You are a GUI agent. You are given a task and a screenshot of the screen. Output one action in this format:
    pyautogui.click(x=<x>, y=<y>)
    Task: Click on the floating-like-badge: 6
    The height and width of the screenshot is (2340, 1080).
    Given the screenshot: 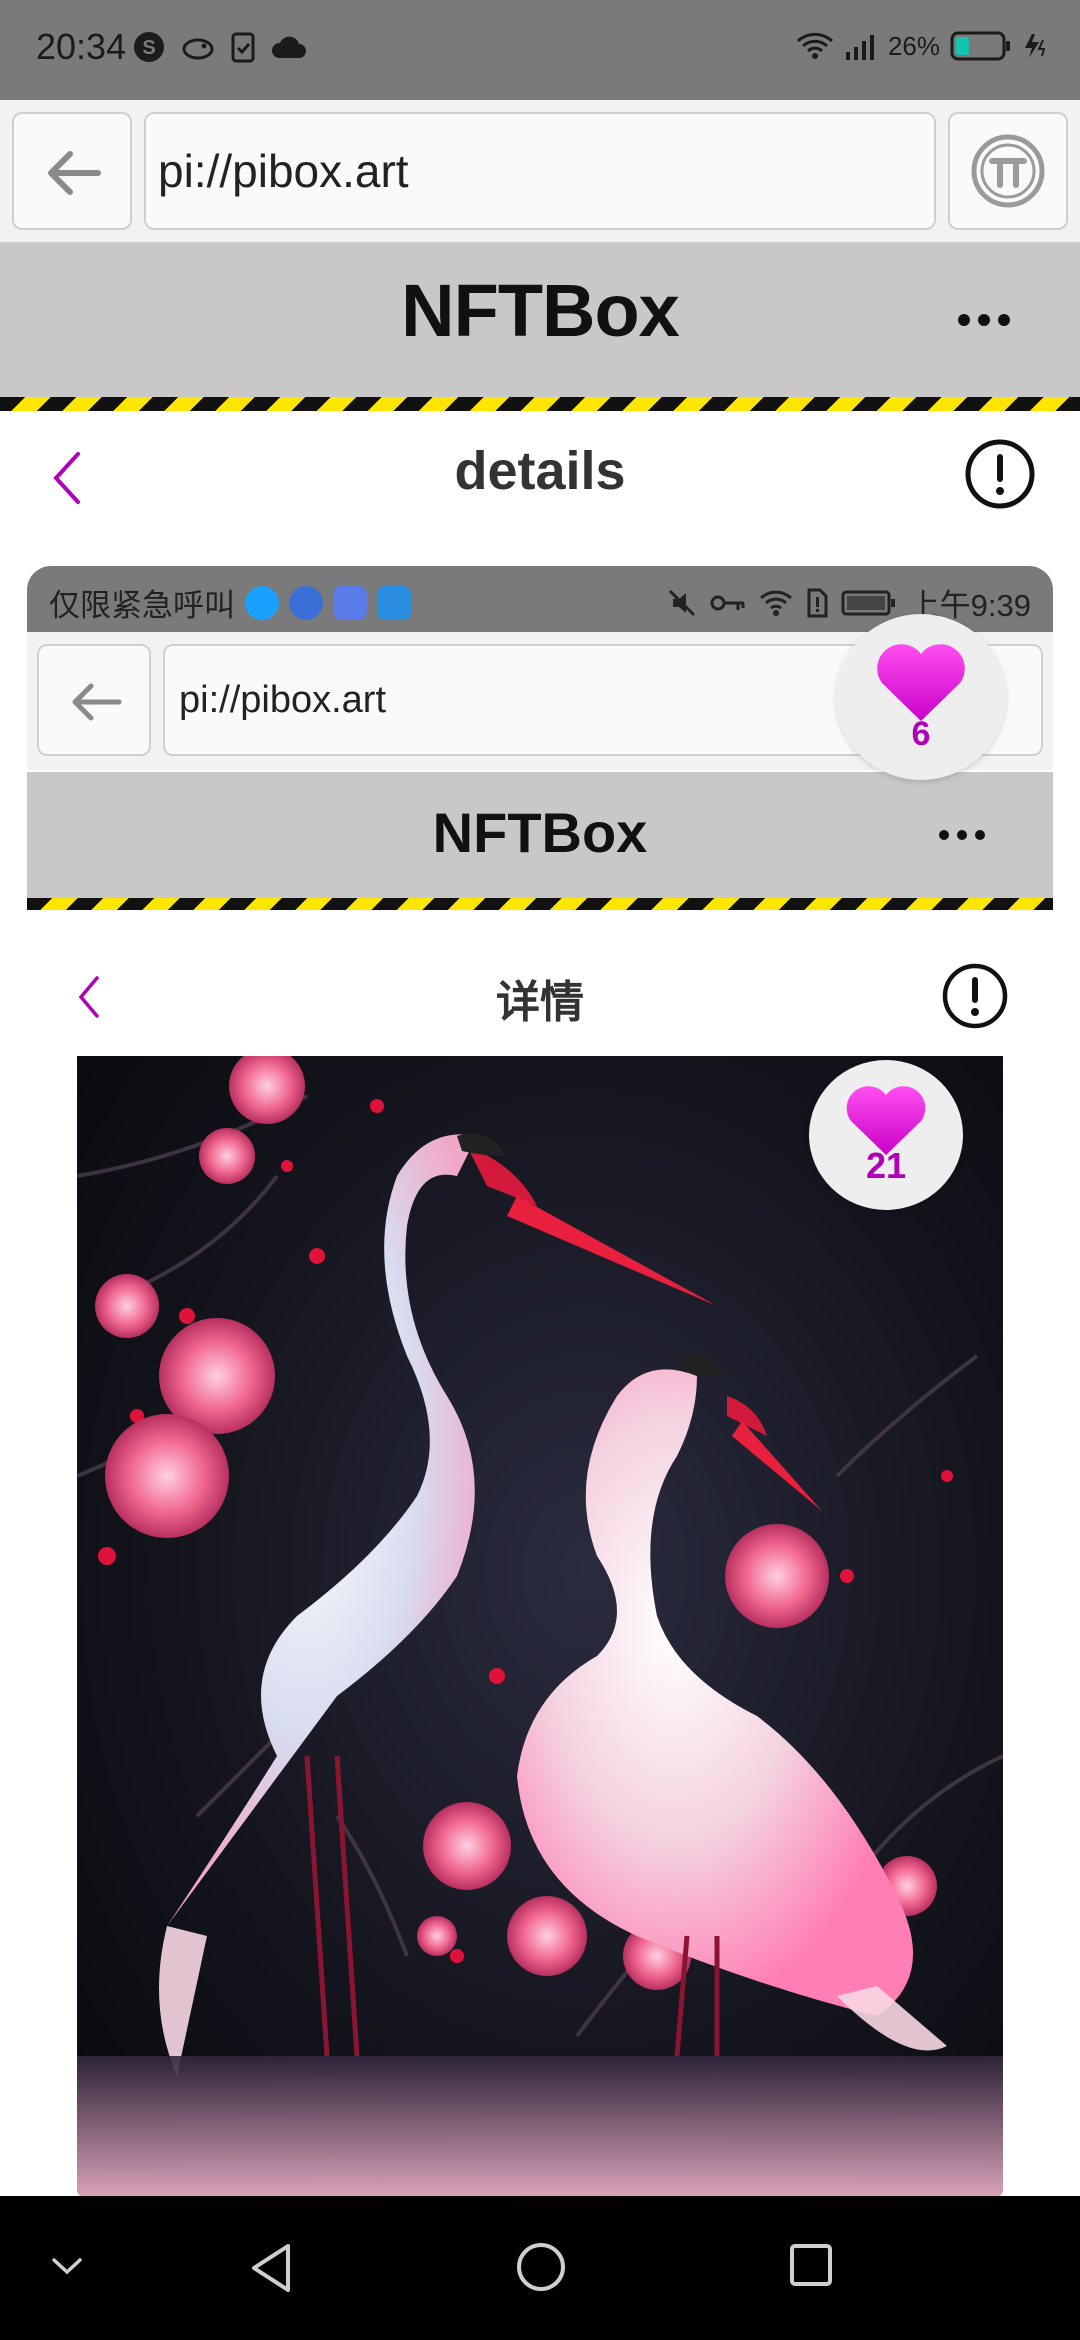 What is the action you would take?
    pyautogui.click(x=921, y=697)
    